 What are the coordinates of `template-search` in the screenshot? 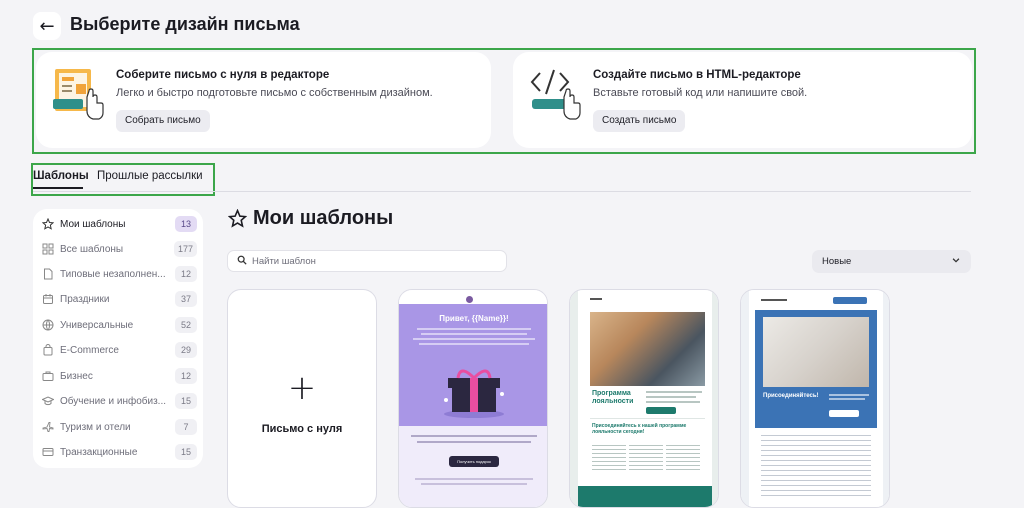 It's located at (367, 261).